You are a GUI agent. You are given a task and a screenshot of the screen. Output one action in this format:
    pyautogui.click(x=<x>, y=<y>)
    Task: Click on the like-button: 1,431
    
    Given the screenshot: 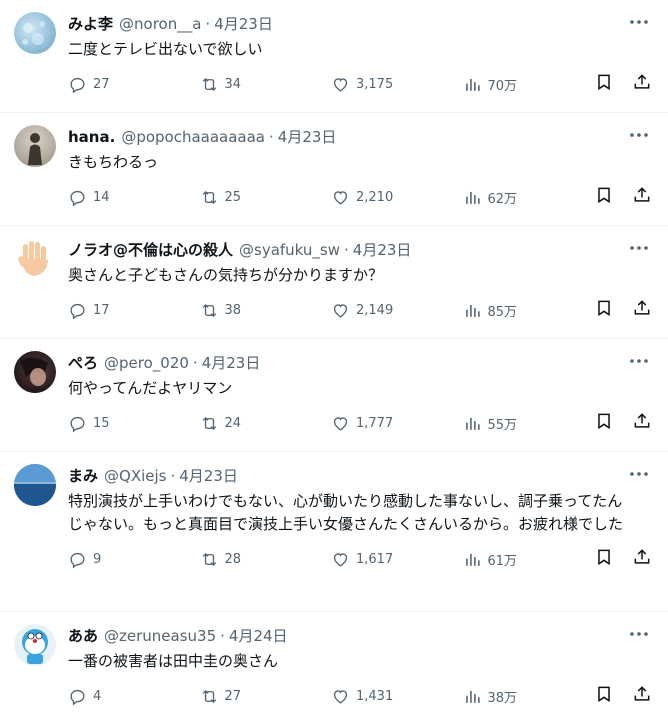 What is the action you would take?
    pyautogui.click(x=397, y=696)
    